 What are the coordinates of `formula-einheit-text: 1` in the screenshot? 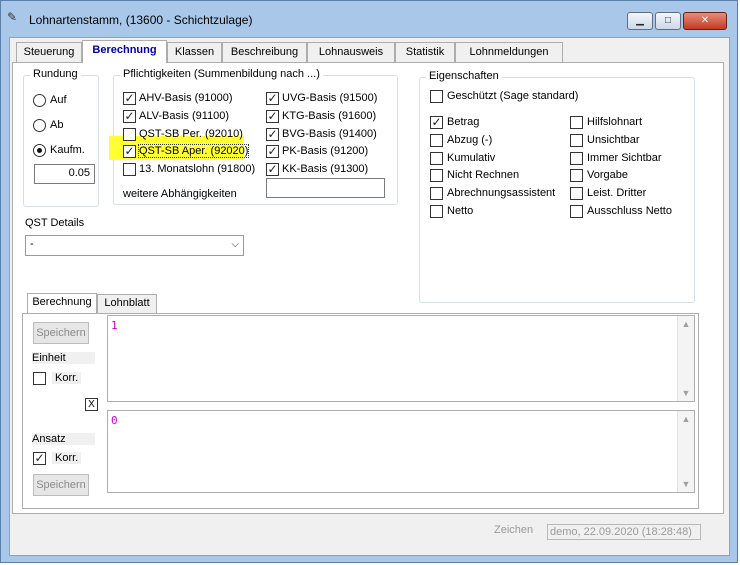 It's located at (114, 325).